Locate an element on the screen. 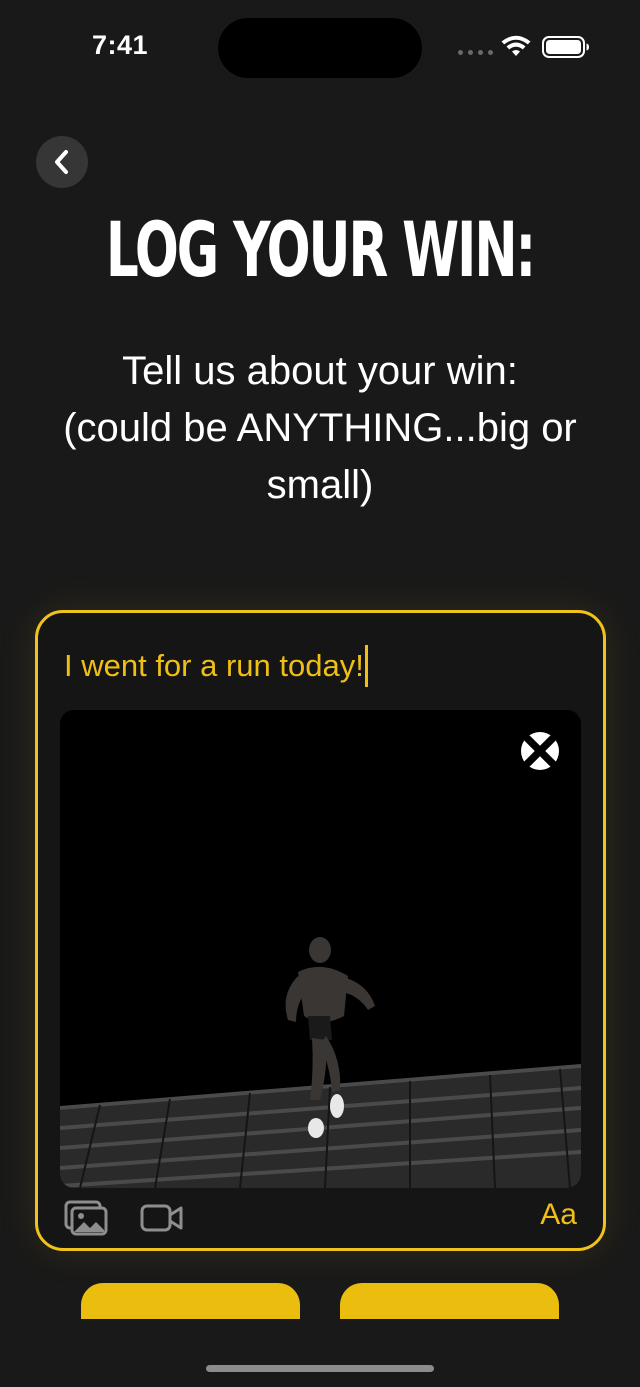 The width and height of the screenshot is (640, 1387). video-icon is located at coordinates (162, 1218).